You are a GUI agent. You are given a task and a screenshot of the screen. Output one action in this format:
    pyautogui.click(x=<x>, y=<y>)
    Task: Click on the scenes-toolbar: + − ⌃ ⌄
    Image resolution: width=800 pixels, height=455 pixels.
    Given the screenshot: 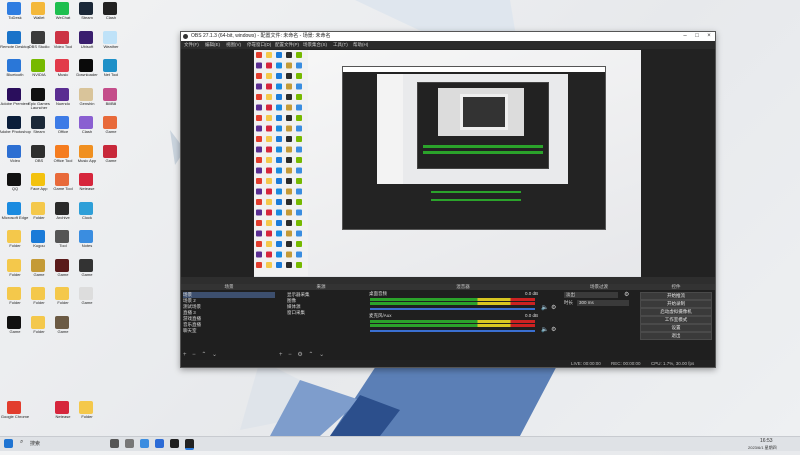 What is the action you would take?
    pyautogui.click(x=201, y=354)
    